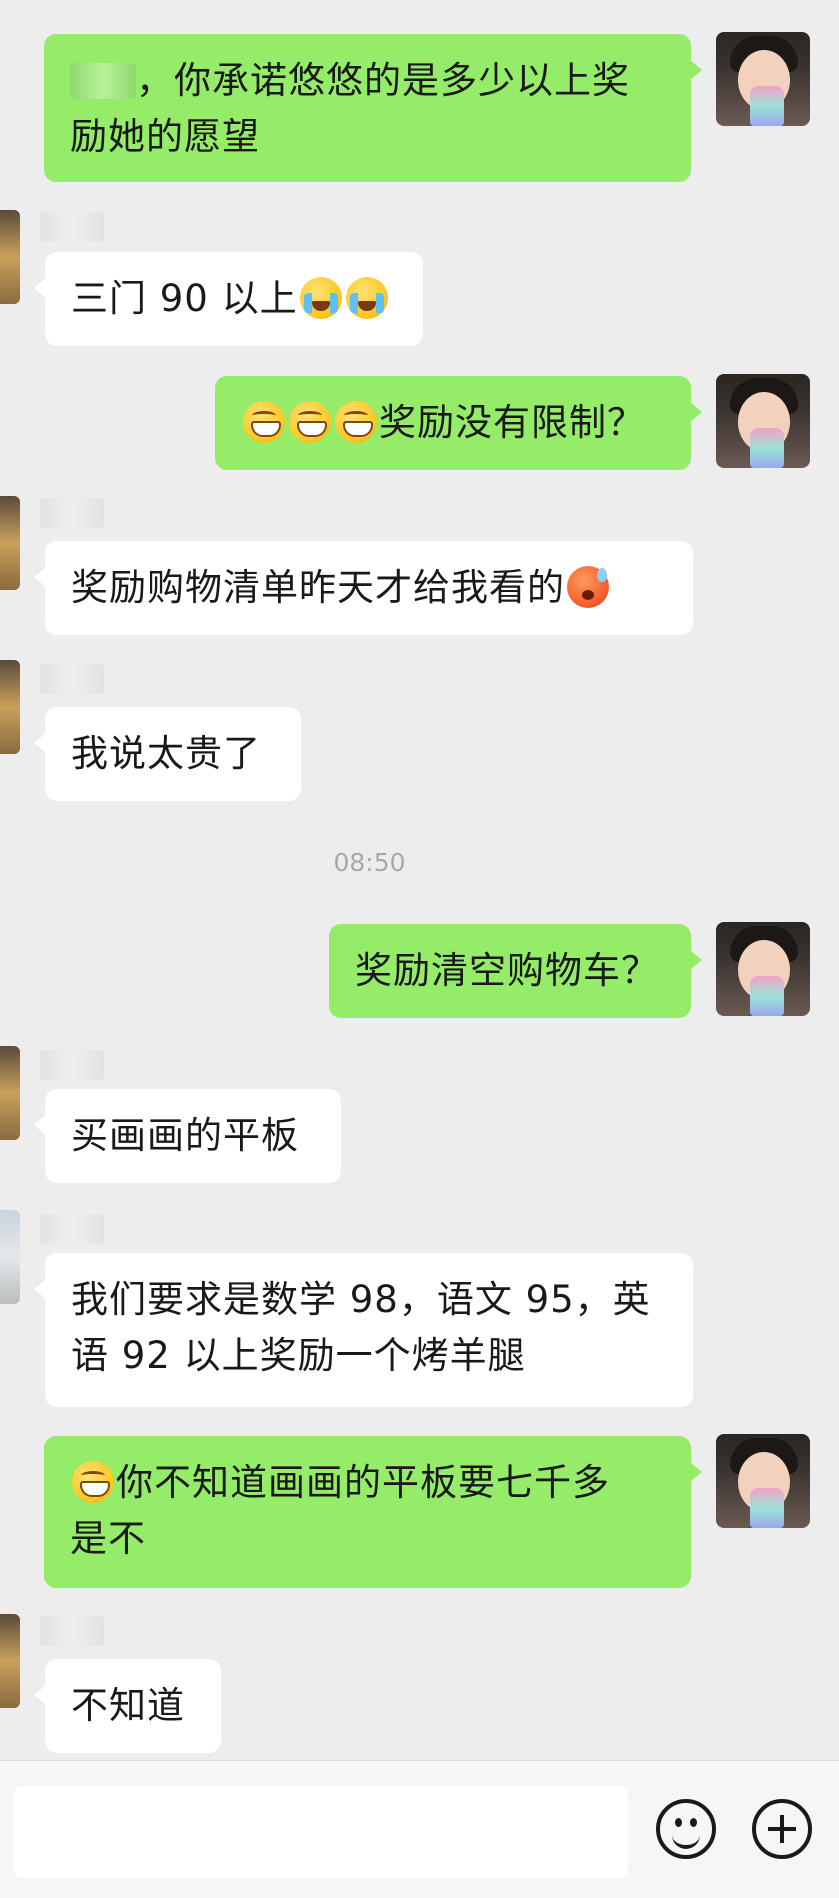  Describe the element at coordinates (782, 1829) in the screenshot. I see `plus-circle-icon` at that location.